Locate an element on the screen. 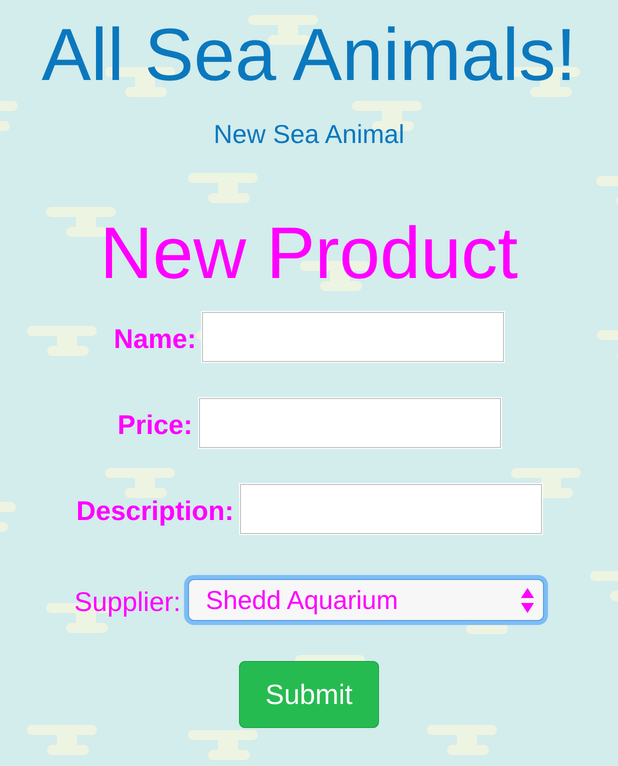 This screenshot has height=766, width=618. site-title: All Sea Animals! is located at coordinates (309, 55).